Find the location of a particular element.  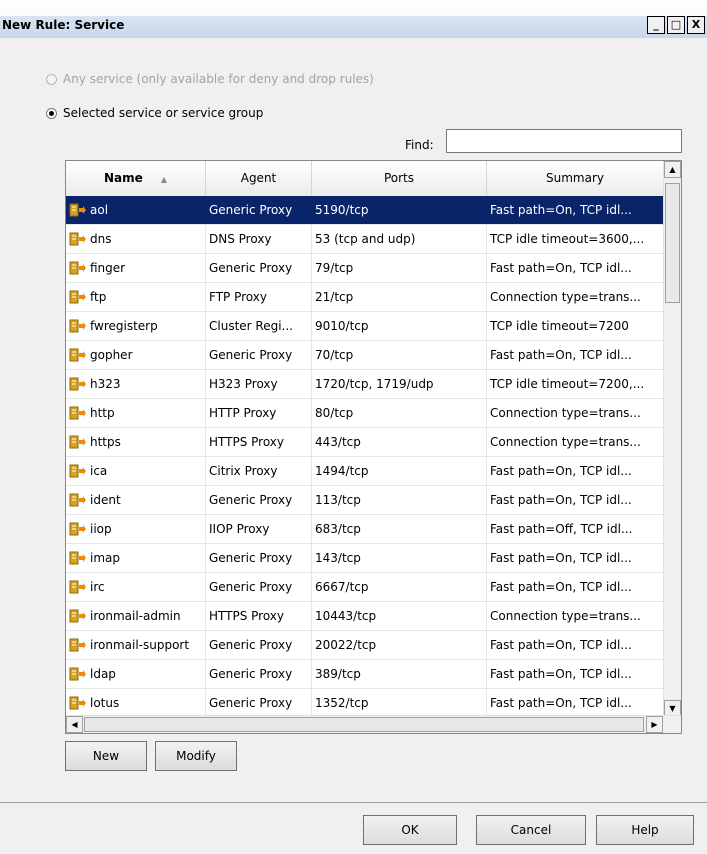

cell-name: ica is located at coordinates (136, 471).